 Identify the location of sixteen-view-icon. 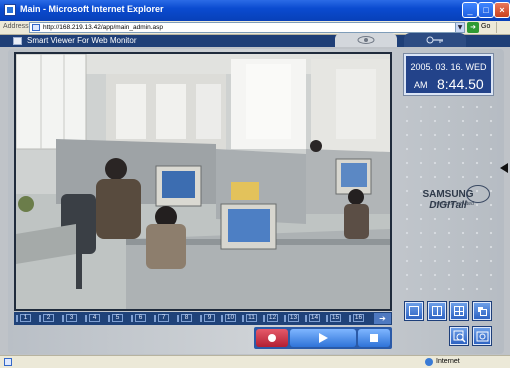
(483, 312).